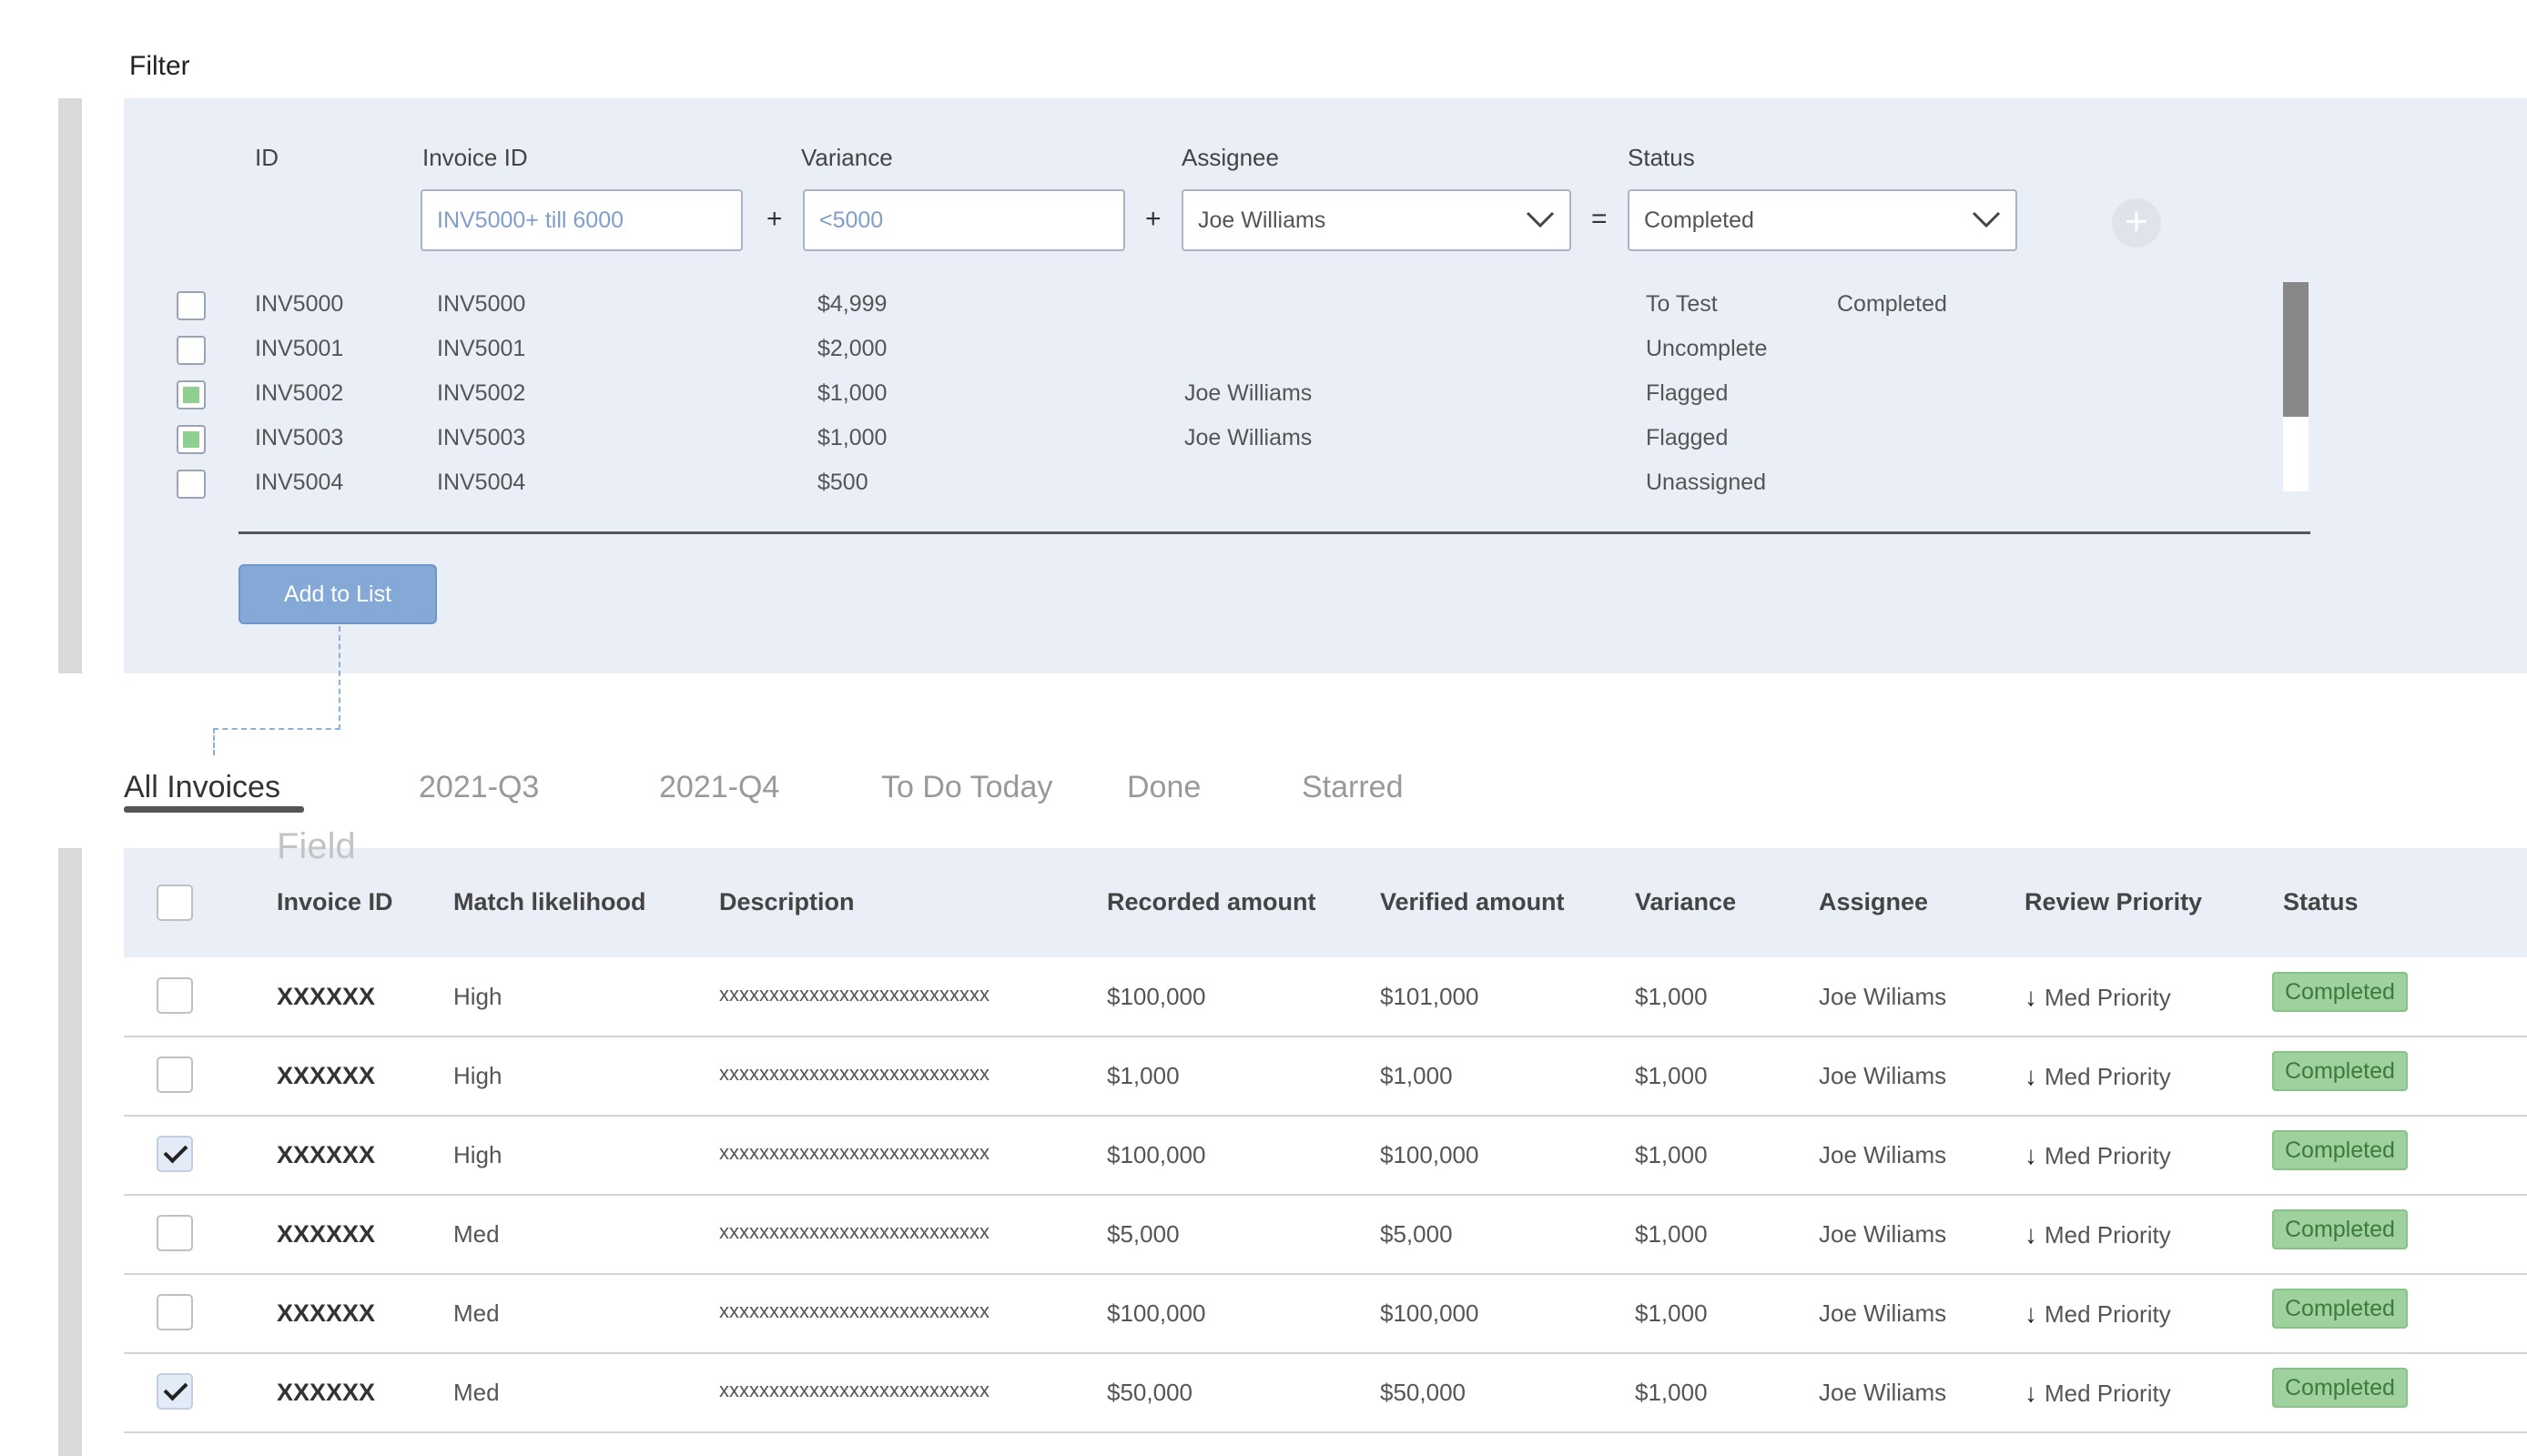 The height and width of the screenshot is (1456, 2527). Describe the element at coordinates (2136, 223) in the screenshot. I see `plus-circle-icon: +` at that location.